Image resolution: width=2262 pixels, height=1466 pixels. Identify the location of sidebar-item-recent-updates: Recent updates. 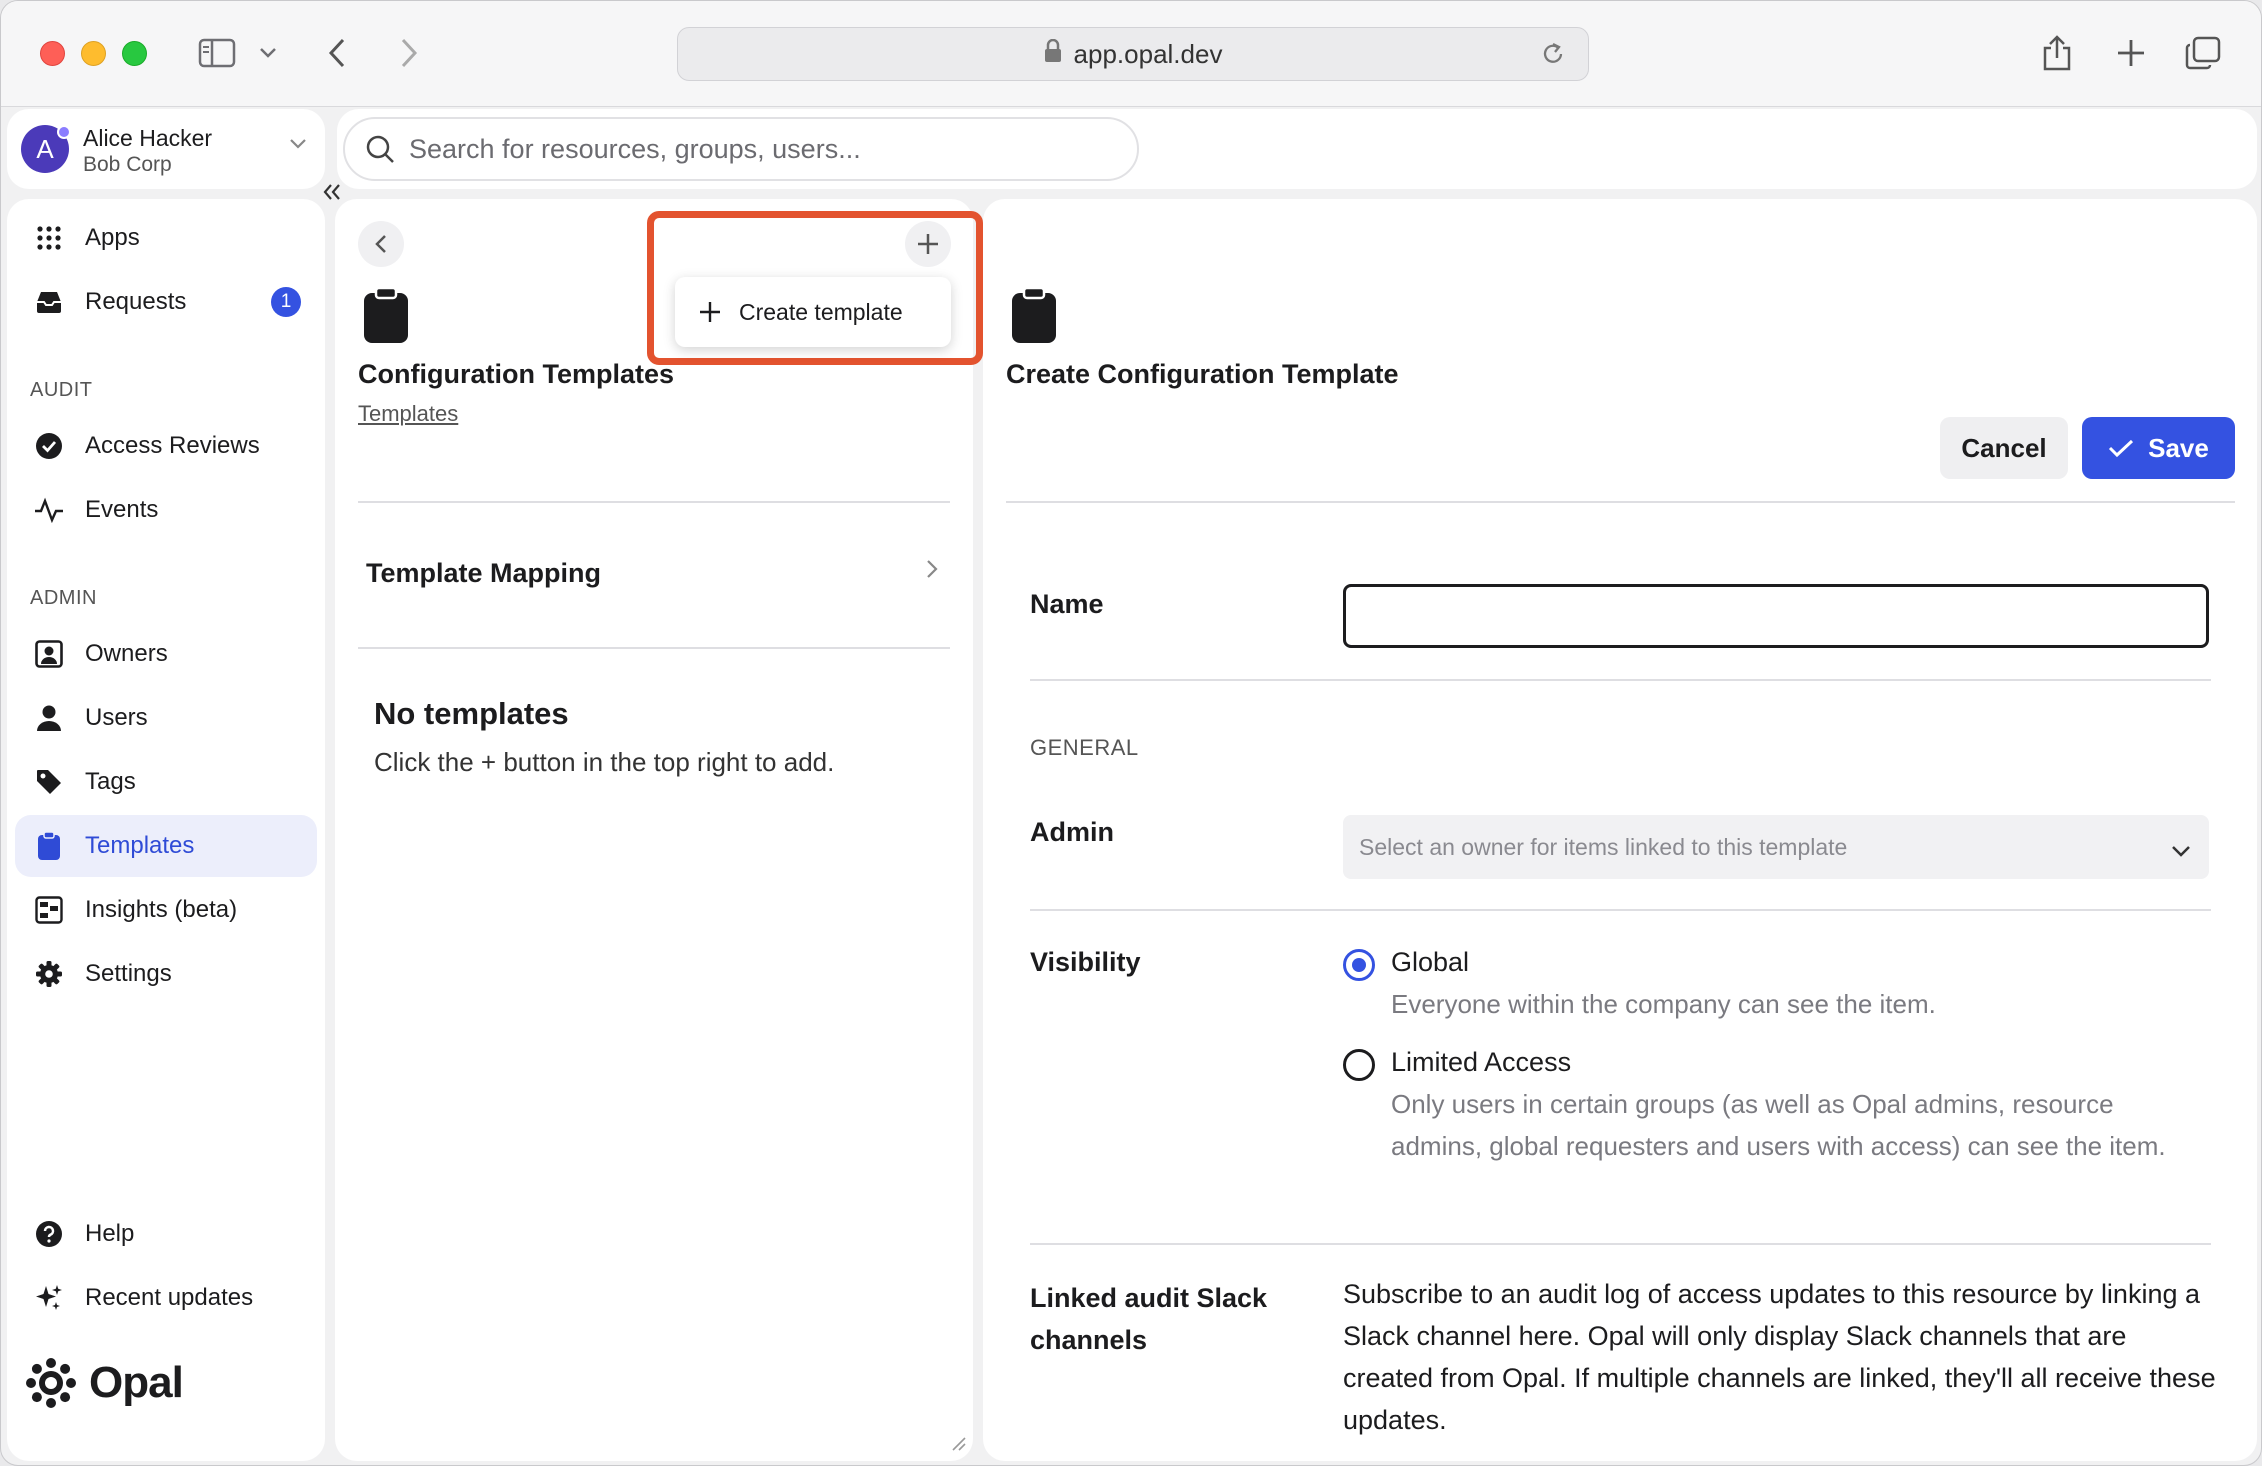
(166, 1298).